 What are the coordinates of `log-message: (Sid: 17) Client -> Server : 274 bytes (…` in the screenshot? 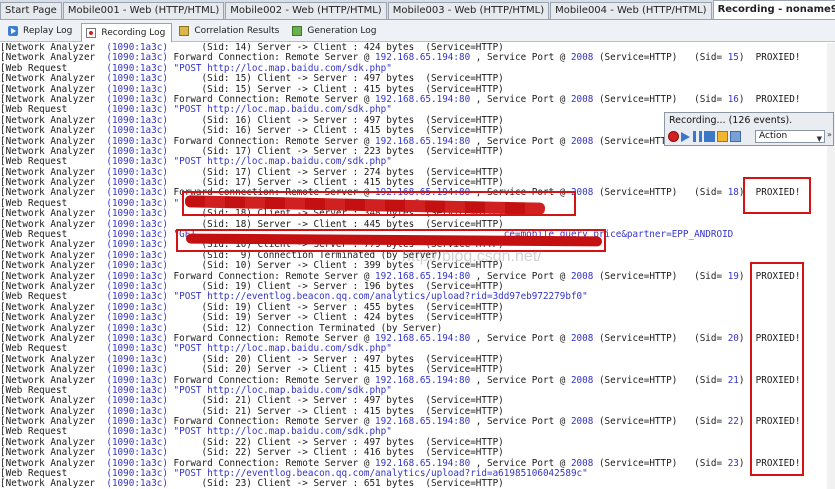 It's located at (338, 172).